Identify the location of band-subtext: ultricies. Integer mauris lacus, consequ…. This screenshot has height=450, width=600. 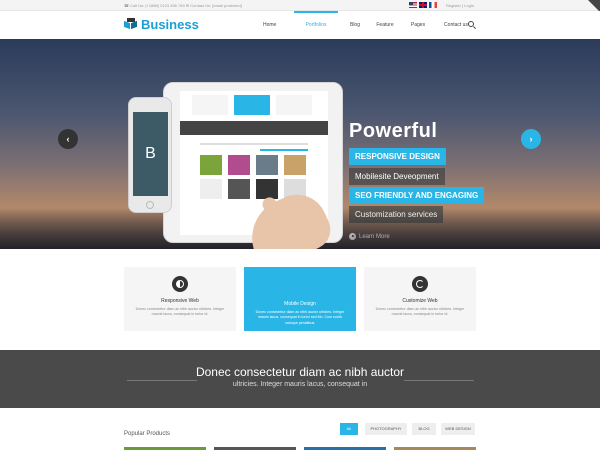
(300, 384).